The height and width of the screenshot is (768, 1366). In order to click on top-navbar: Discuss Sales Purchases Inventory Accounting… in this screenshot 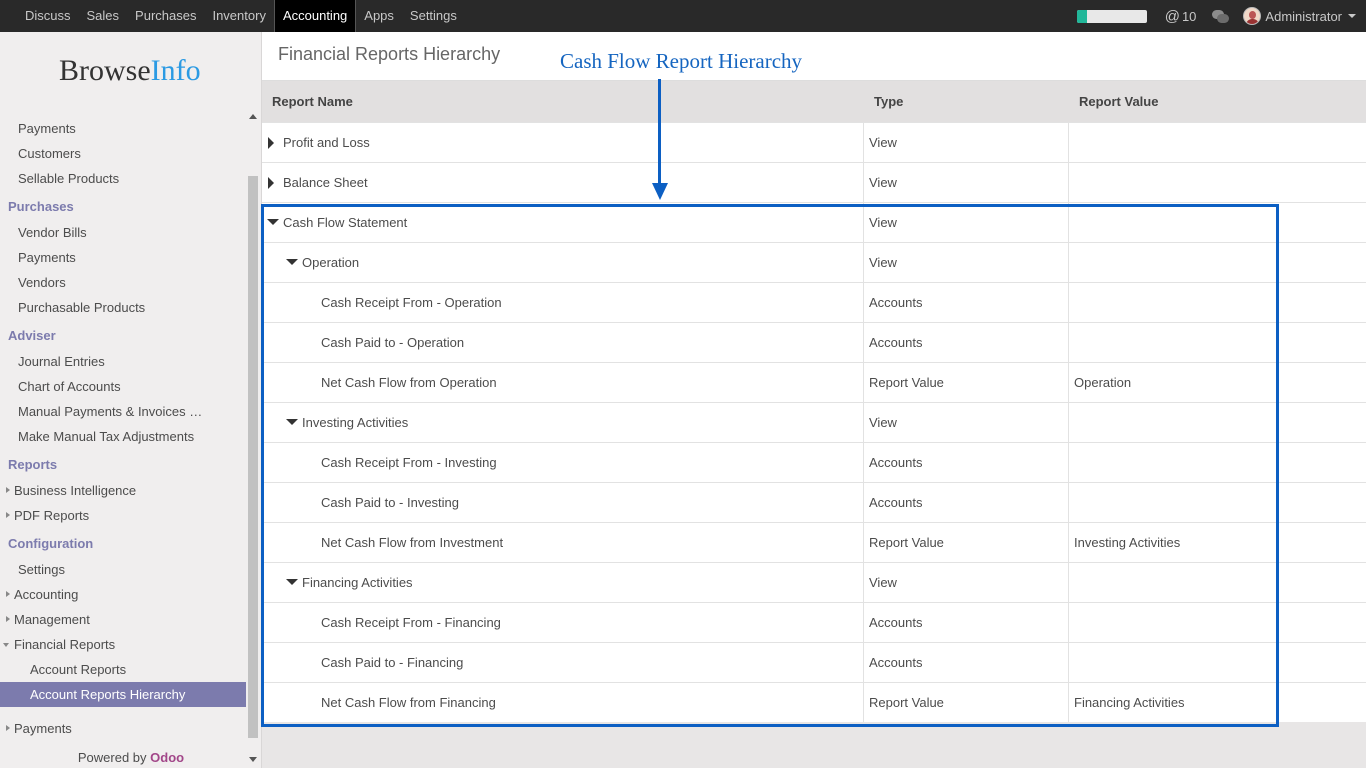, I will do `click(683, 16)`.